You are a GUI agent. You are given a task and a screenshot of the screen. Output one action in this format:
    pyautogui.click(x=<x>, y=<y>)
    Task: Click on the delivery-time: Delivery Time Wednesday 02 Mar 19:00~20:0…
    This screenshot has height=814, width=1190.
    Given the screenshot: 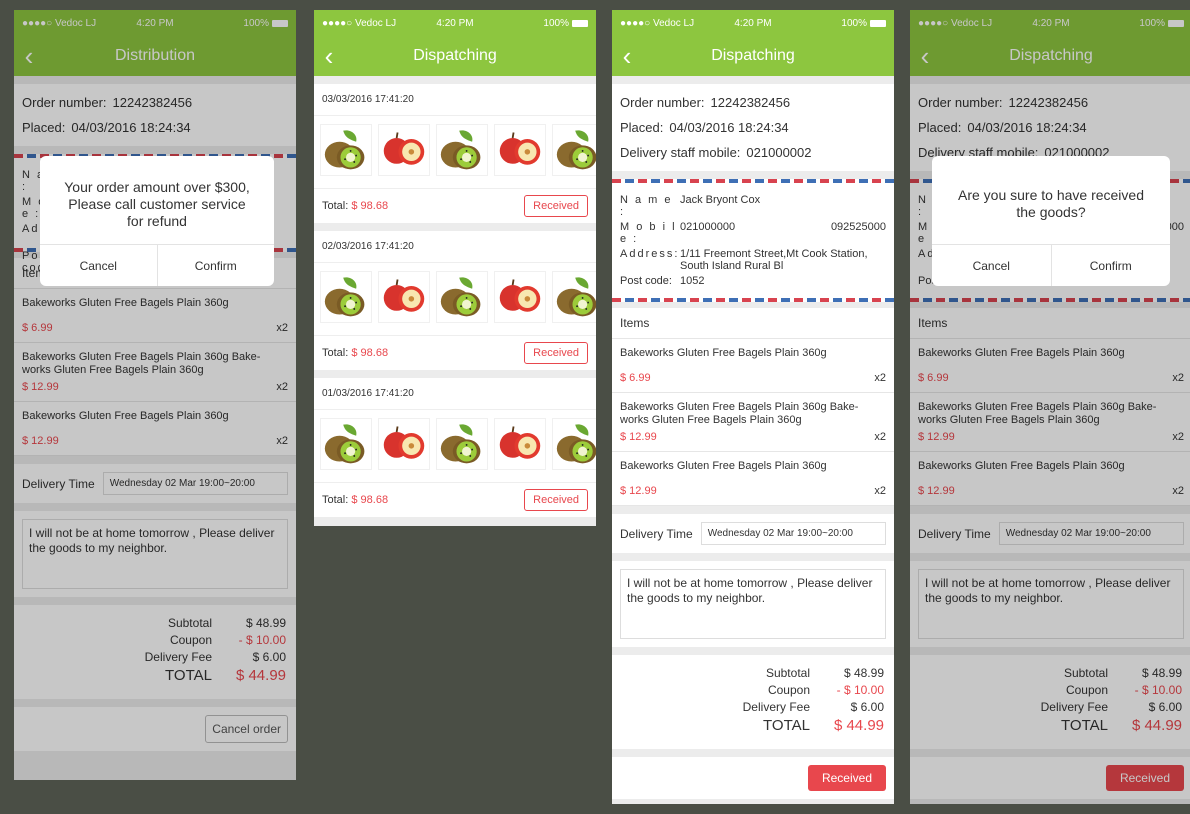 What is the action you would take?
    pyautogui.click(x=753, y=533)
    